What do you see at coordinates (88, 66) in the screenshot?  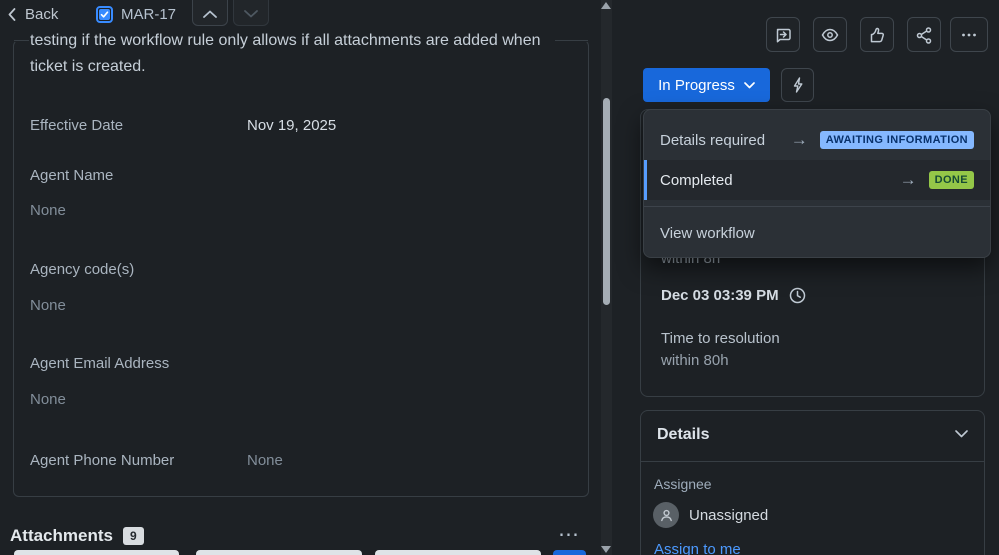 I see `description-line: ticket is created.` at bounding box center [88, 66].